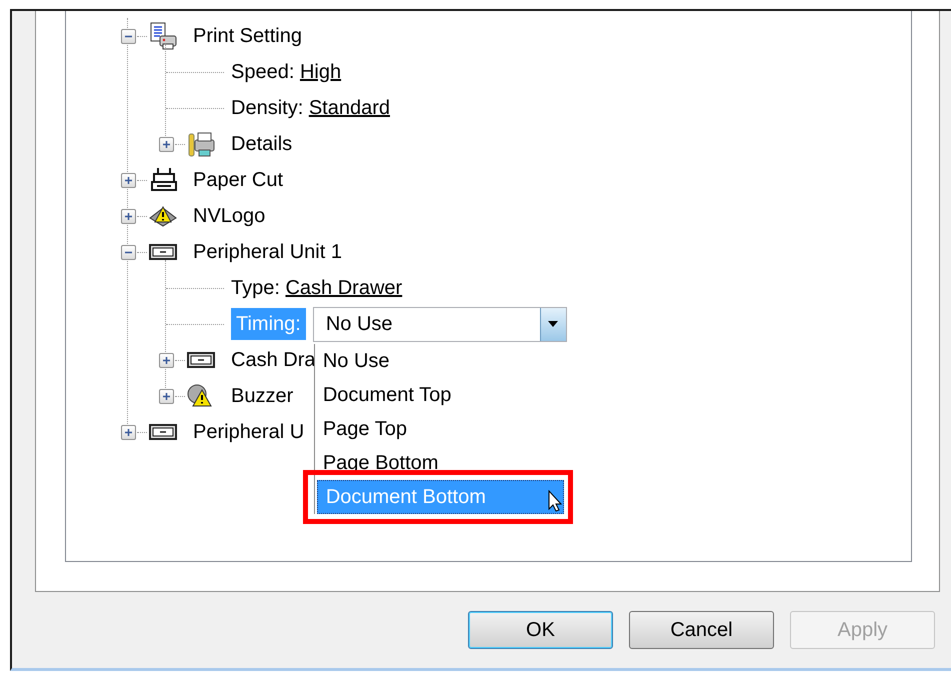  Describe the element at coordinates (273, 360) in the screenshot. I see `tree-item-label: Cash Dra` at that location.